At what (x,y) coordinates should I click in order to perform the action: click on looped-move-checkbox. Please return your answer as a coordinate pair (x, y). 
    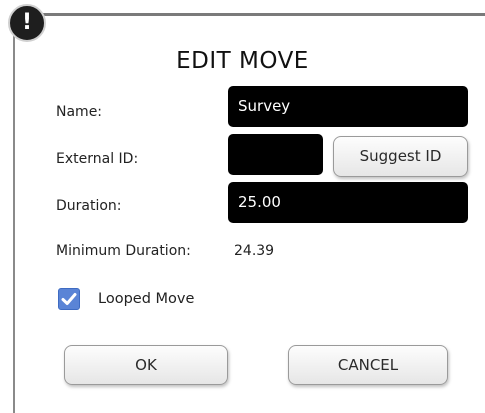
    Looking at the image, I should click on (69, 299).